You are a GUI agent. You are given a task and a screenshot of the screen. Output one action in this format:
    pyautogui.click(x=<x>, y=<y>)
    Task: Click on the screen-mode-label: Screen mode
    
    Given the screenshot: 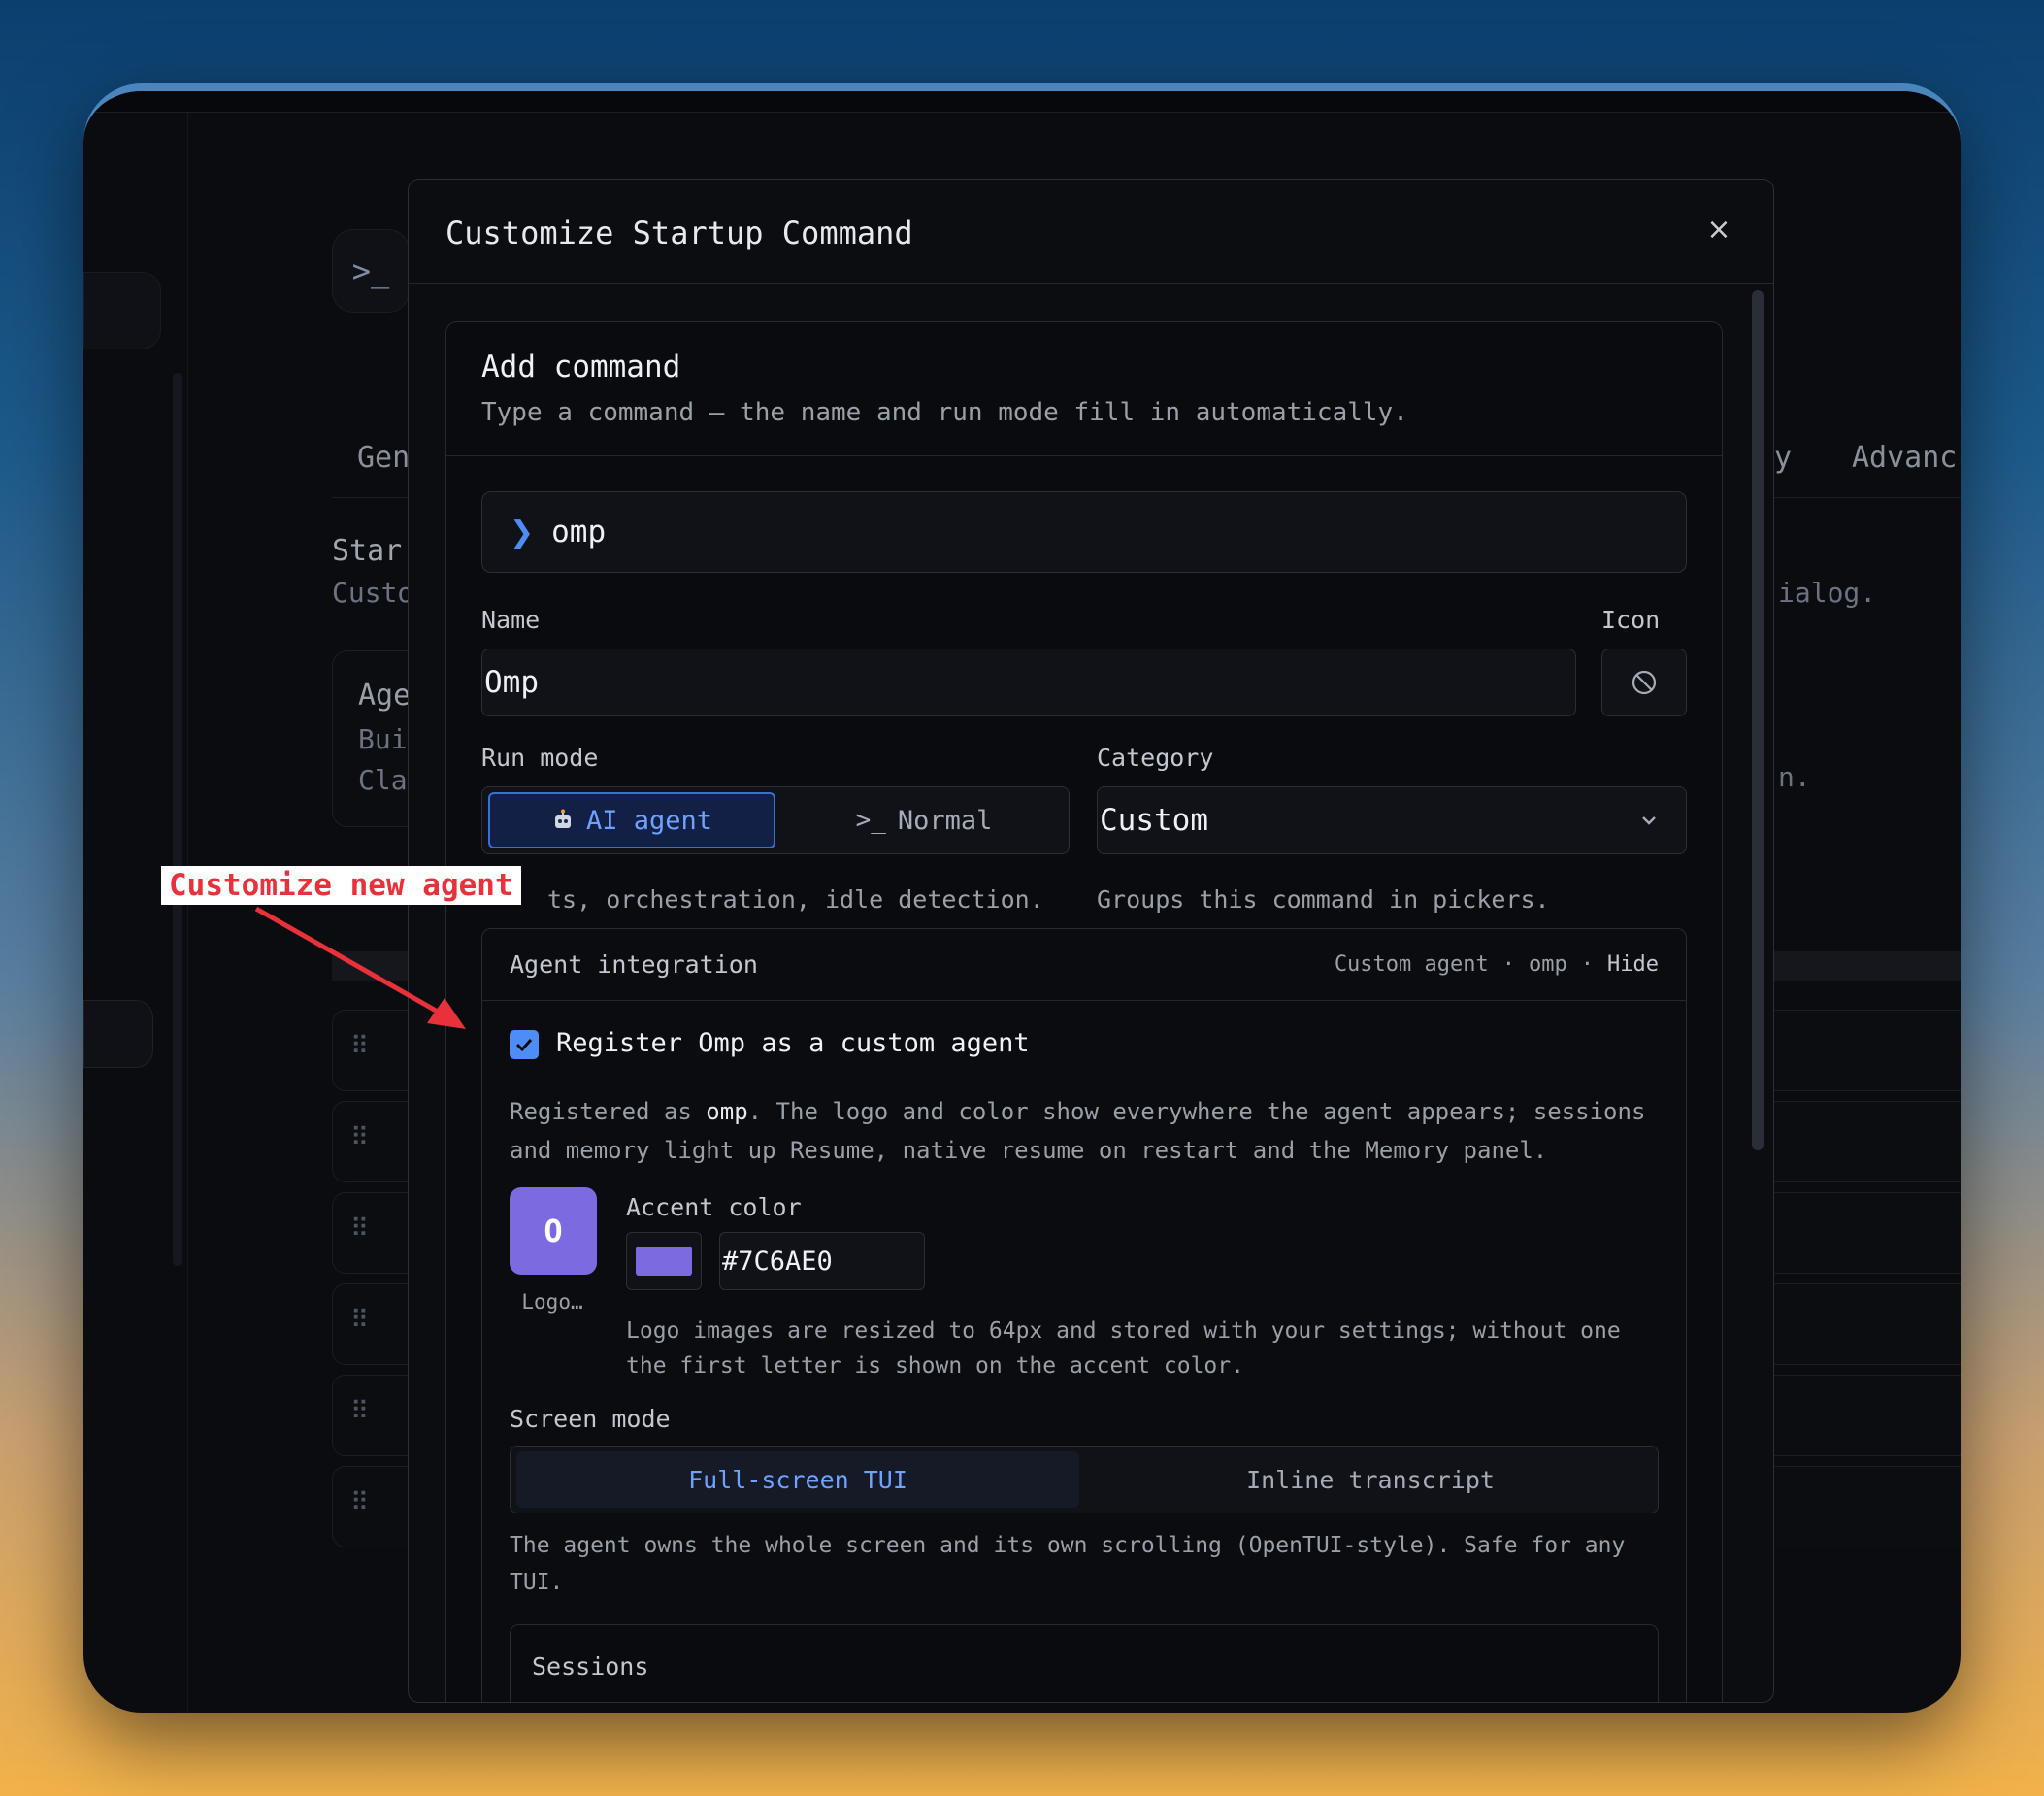 What is the action you would take?
    pyautogui.click(x=590, y=1419)
    